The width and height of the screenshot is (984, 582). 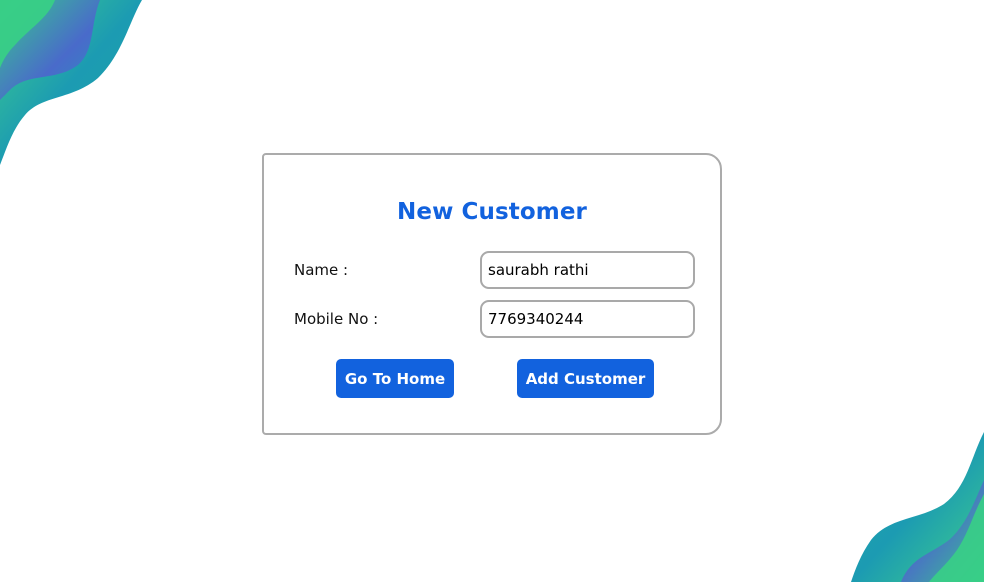 What do you see at coordinates (492, 212) in the screenshot?
I see `form-title: New Customer` at bounding box center [492, 212].